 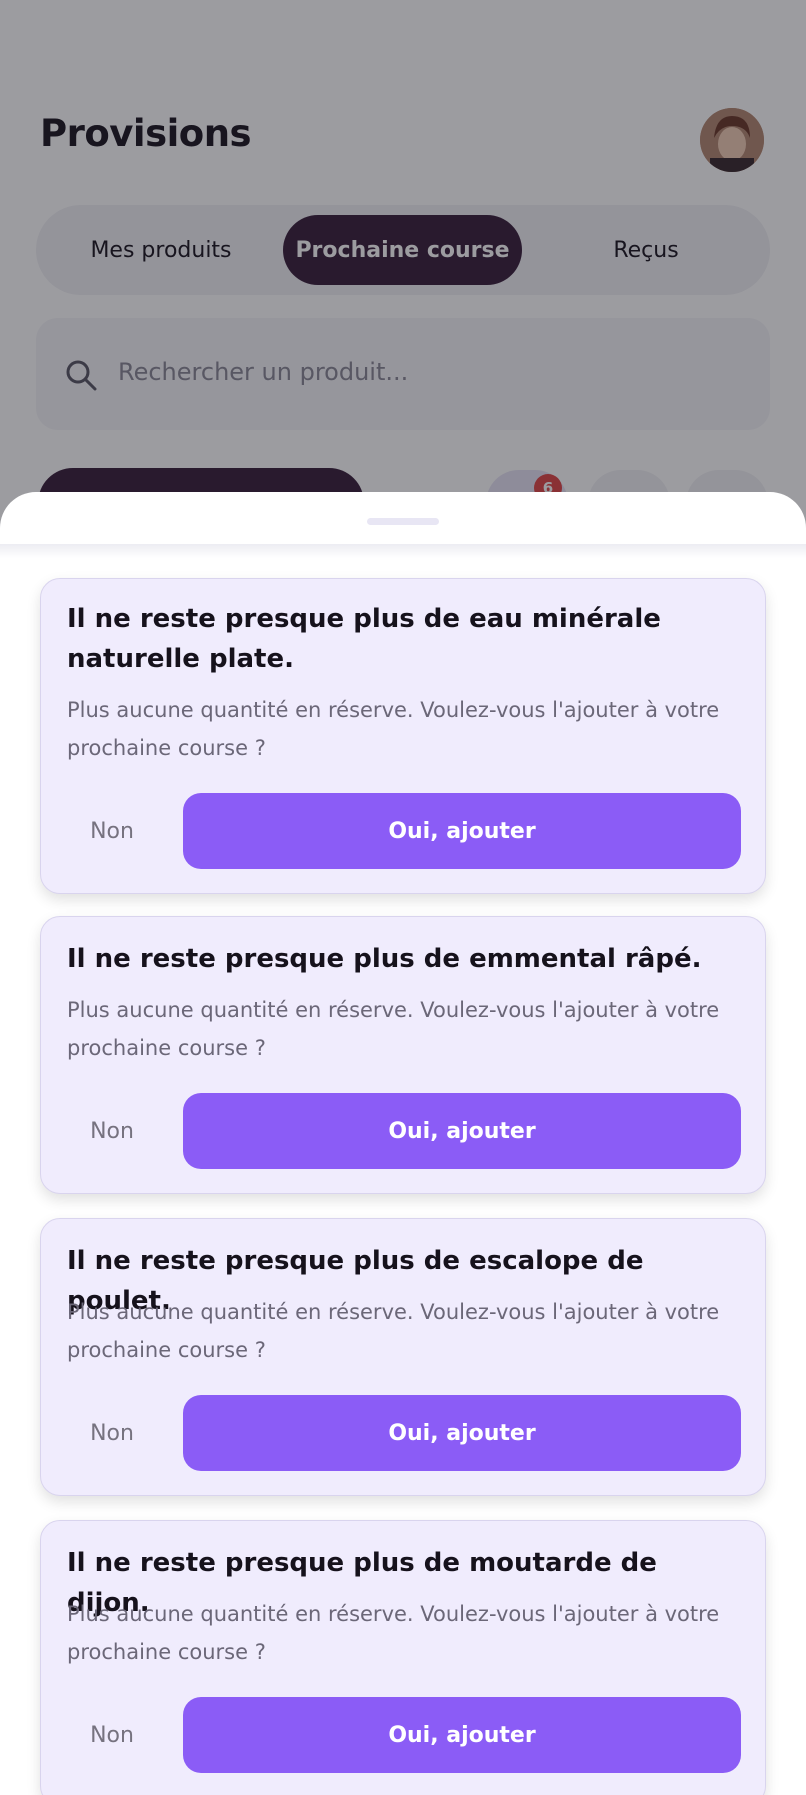 I want to click on sheet-divider, so click(x=403, y=551).